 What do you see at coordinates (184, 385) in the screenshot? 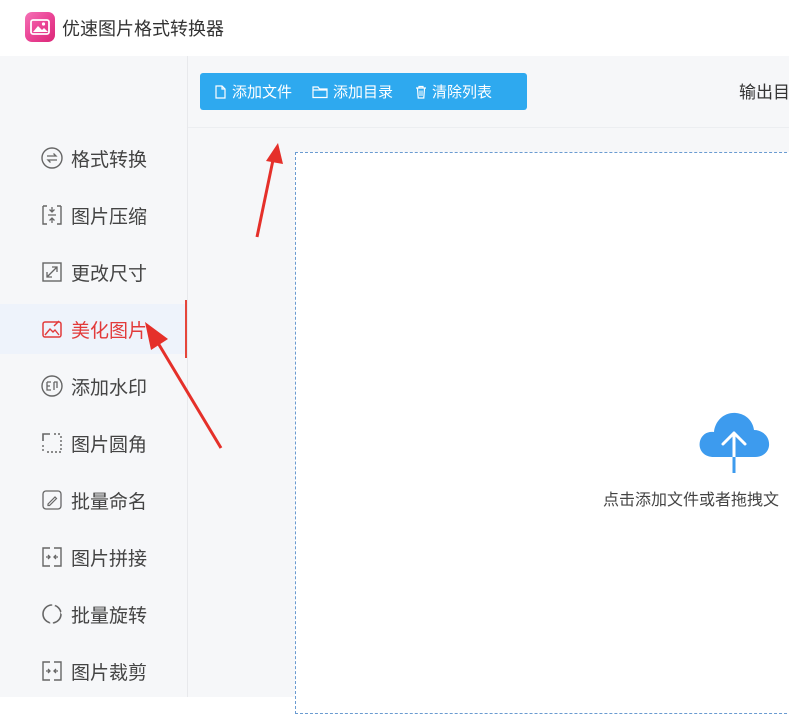
I see `annotation-arrow-beautify` at bounding box center [184, 385].